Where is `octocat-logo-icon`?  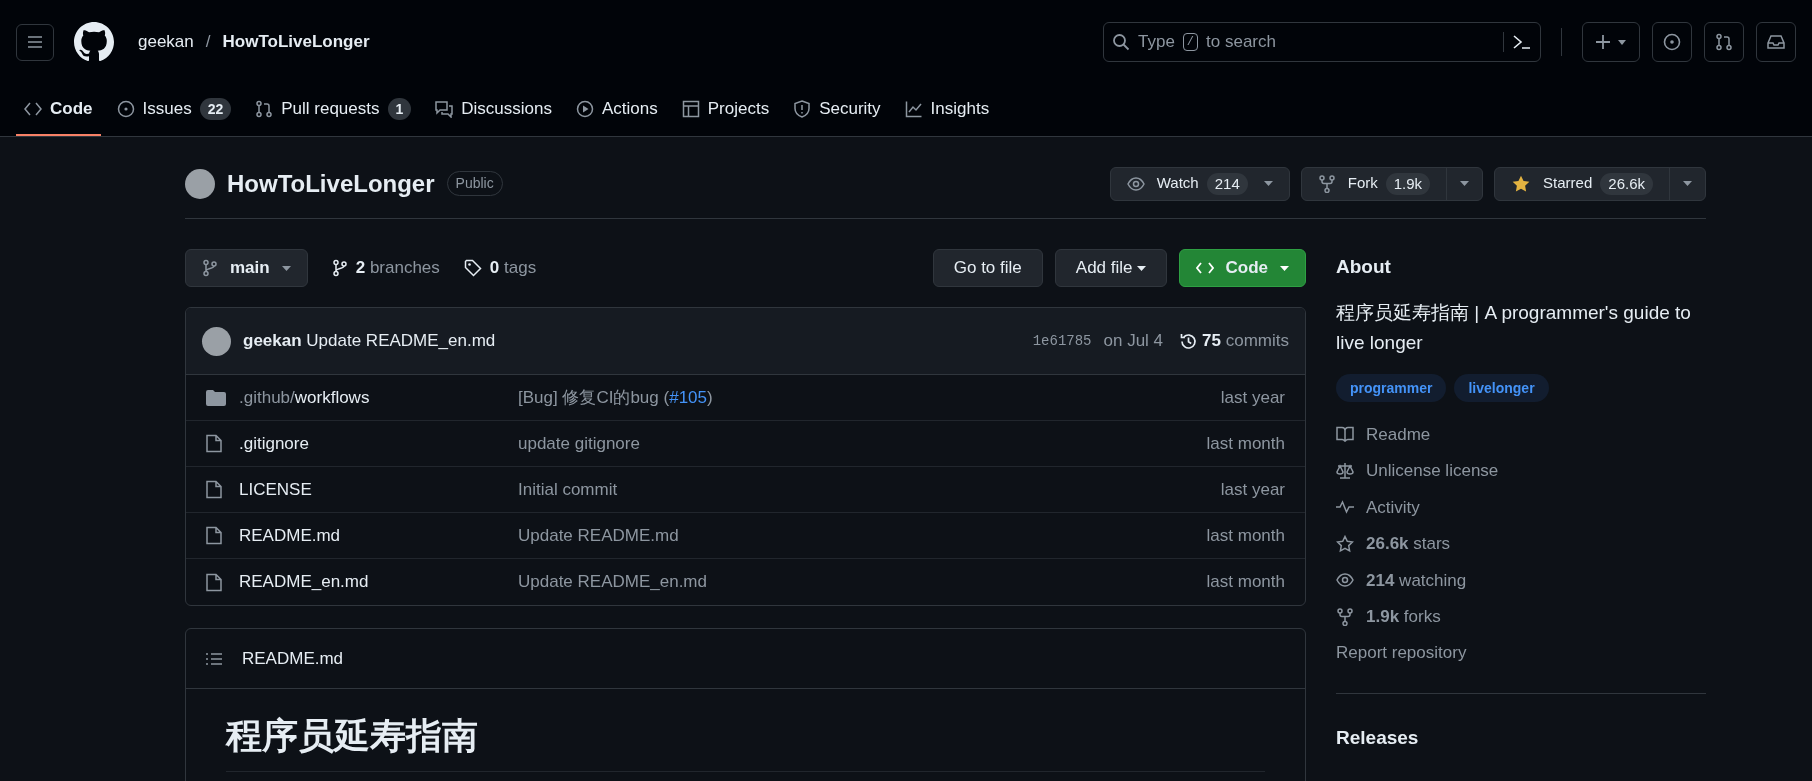 octocat-logo-icon is located at coordinates (94, 42).